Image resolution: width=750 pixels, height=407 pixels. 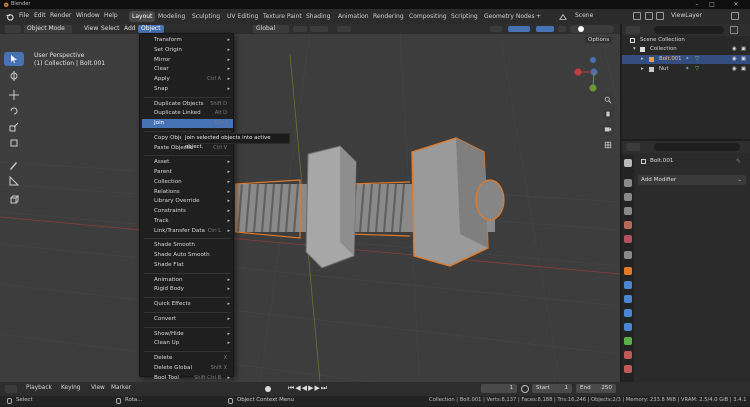 What do you see at coordinates (206, 16) in the screenshot?
I see `tab-sculpting: Sculpting` at bounding box center [206, 16].